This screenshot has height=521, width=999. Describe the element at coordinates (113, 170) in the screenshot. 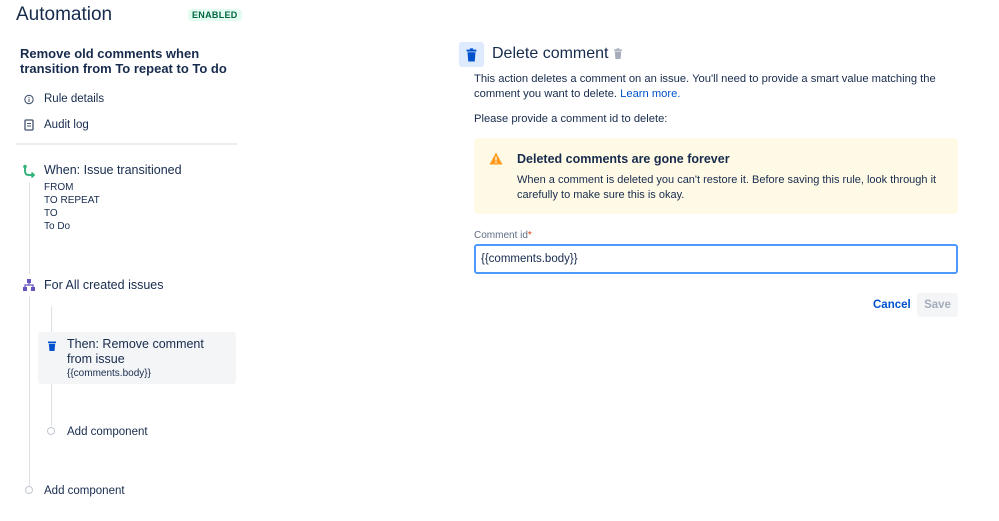

I see `trigger-title: When: Issue transitioned` at that location.